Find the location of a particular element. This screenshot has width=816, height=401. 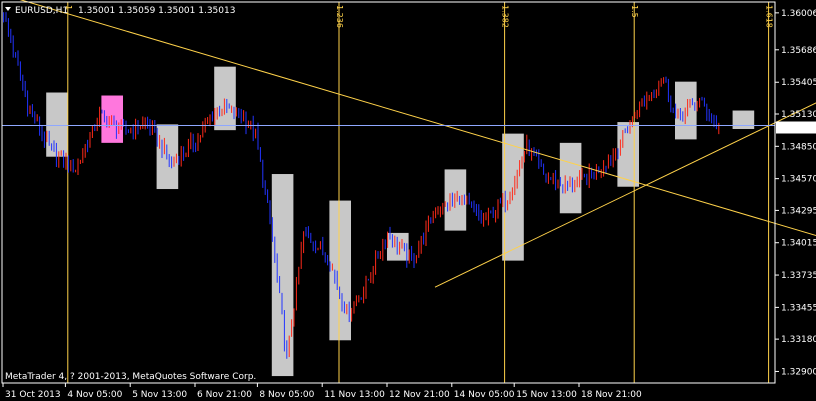

time-tick-label: 15 Nov 13:00 is located at coordinates (546, 395).